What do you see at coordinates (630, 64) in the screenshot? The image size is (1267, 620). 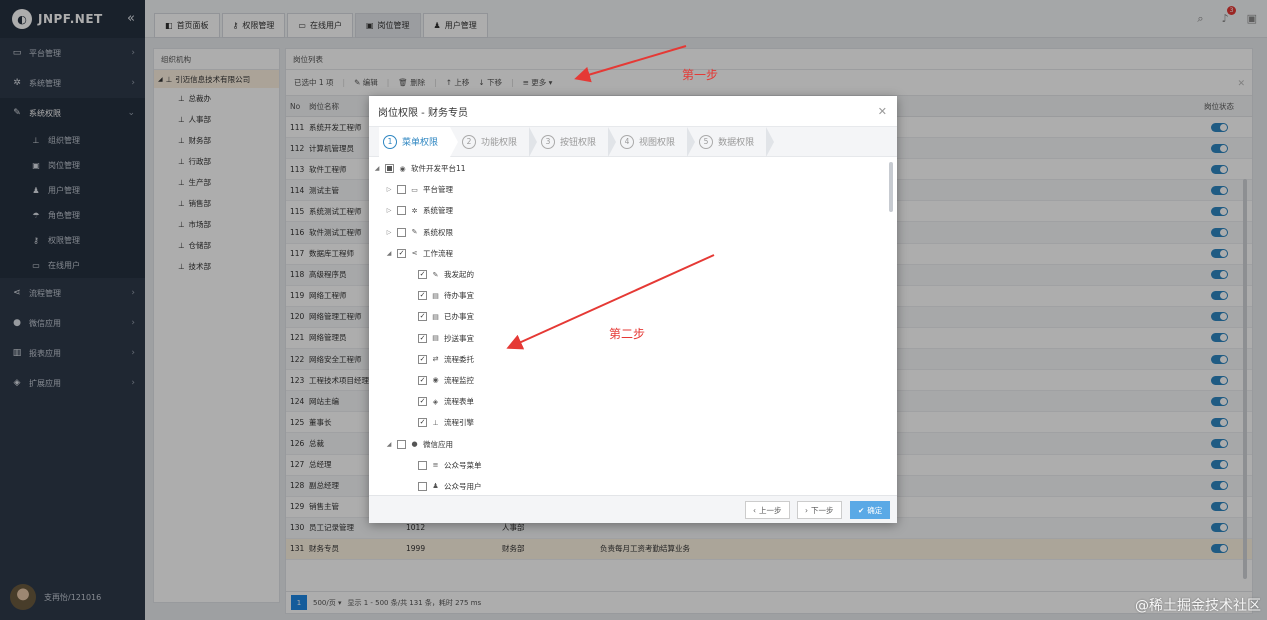 I see `arrow-step1` at bounding box center [630, 64].